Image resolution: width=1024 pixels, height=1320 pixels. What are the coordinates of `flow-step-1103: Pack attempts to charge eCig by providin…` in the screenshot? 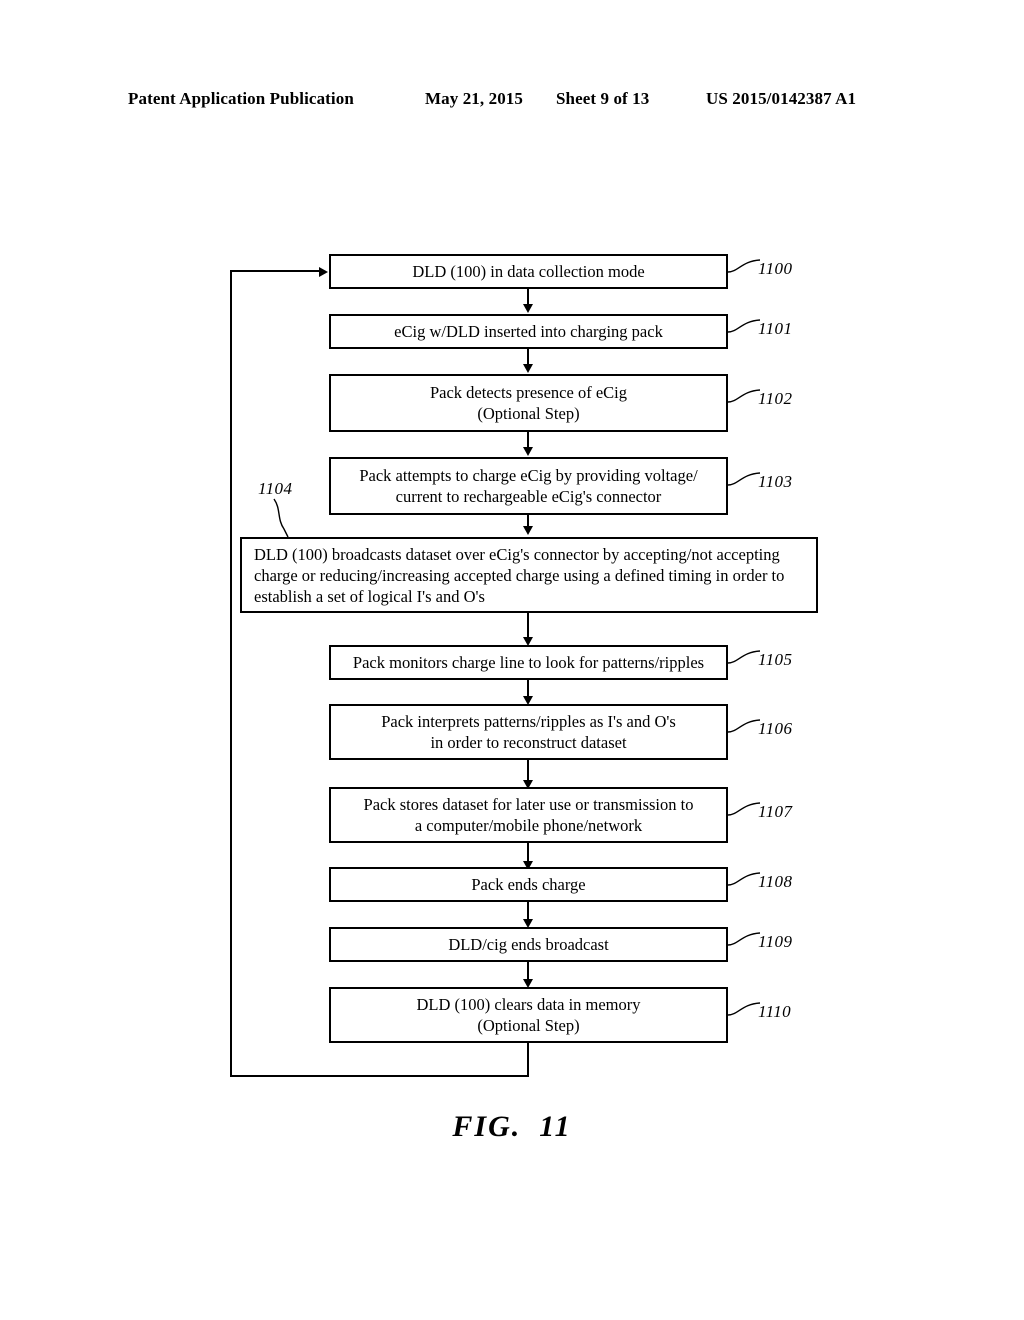 It's located at (528, 486).